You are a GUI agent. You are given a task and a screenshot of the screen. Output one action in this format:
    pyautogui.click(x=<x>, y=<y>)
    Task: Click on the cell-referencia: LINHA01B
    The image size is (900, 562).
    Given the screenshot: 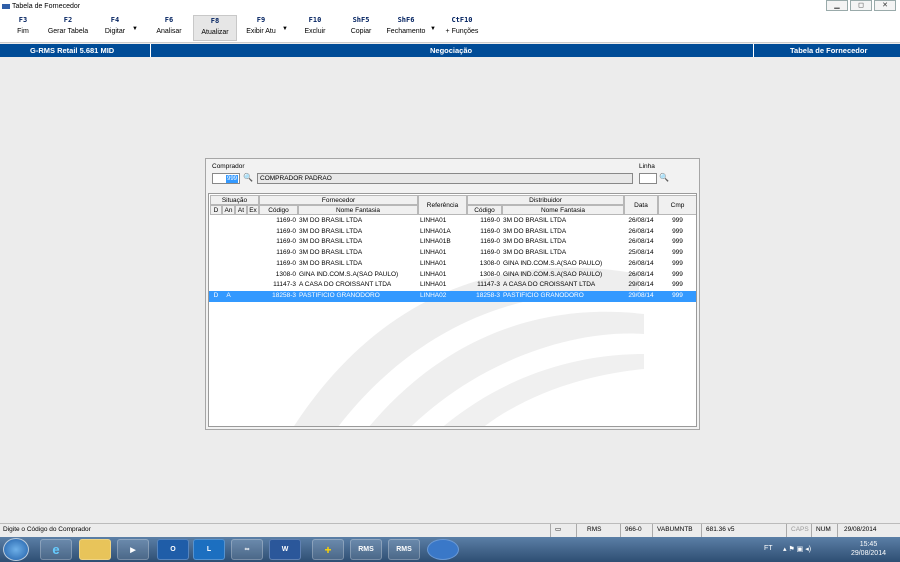 What is the action you would take?
    pyautogui.click(x=435, y=242)
    